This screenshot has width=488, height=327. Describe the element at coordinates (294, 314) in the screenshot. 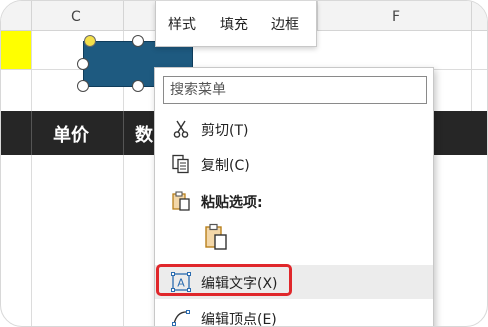

I see `menu-item-edit-points: 编辑顶点(E)` at that location.